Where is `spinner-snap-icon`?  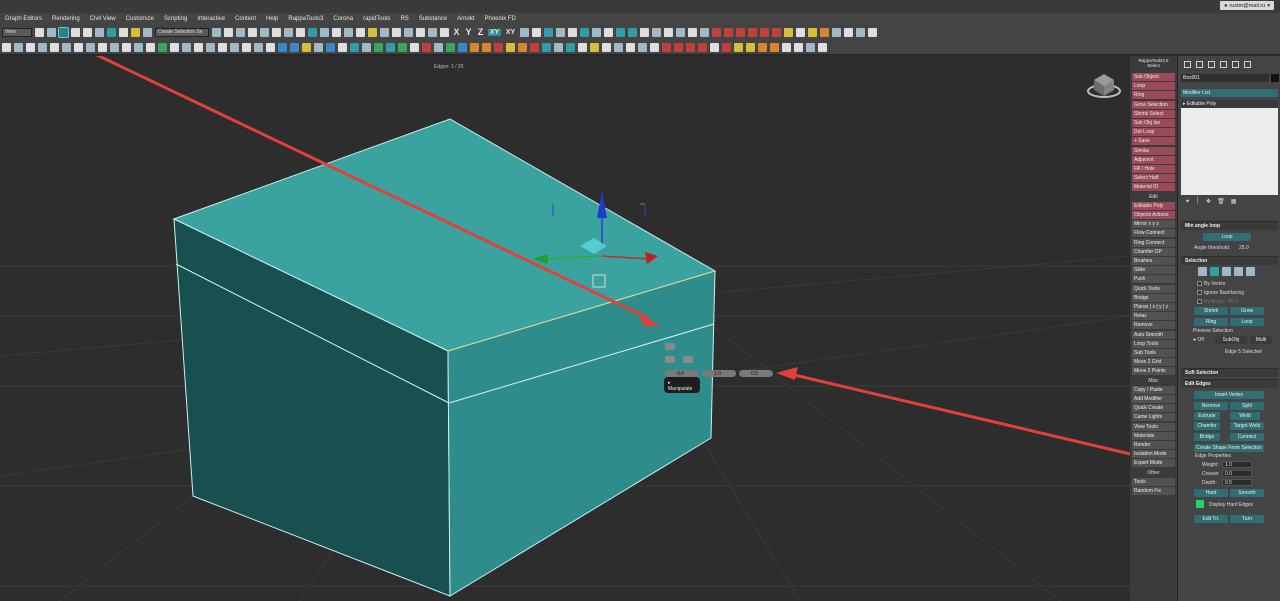
spinner-snap-icon is located at coordinates (135, 32).